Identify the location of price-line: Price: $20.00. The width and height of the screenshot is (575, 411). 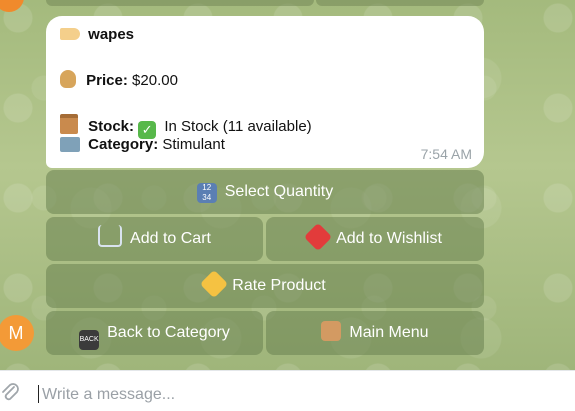
(119, 79).